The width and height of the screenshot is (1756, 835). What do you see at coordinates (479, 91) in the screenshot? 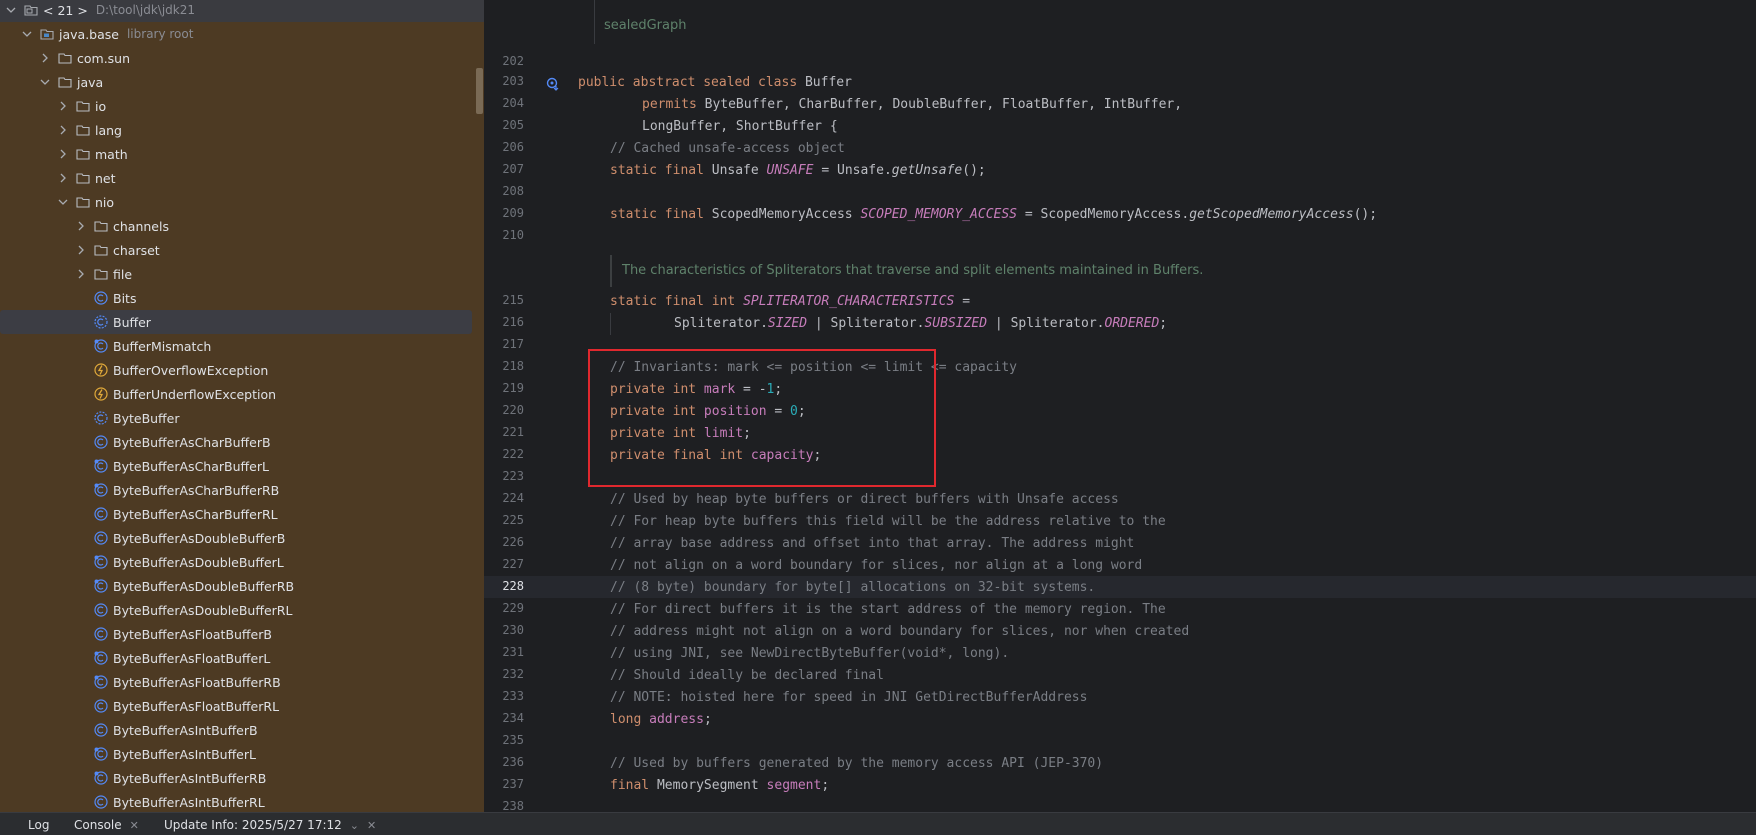
I see `tree-scrollbar` at bounding box center [479, 91].